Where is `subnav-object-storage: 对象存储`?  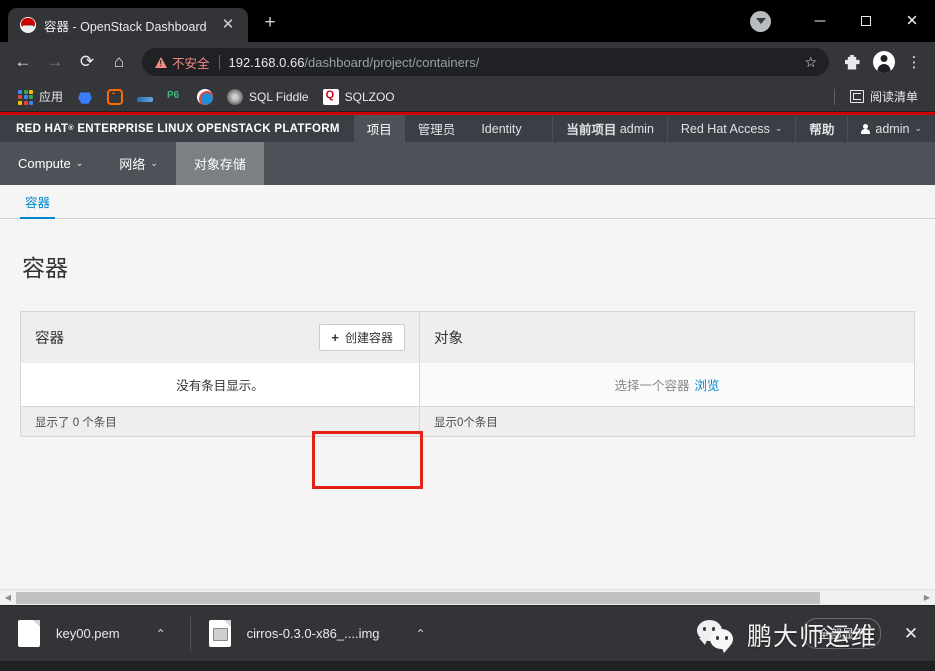
subnav-object-storage: 对象存储 is located at coordinates (219, 163).